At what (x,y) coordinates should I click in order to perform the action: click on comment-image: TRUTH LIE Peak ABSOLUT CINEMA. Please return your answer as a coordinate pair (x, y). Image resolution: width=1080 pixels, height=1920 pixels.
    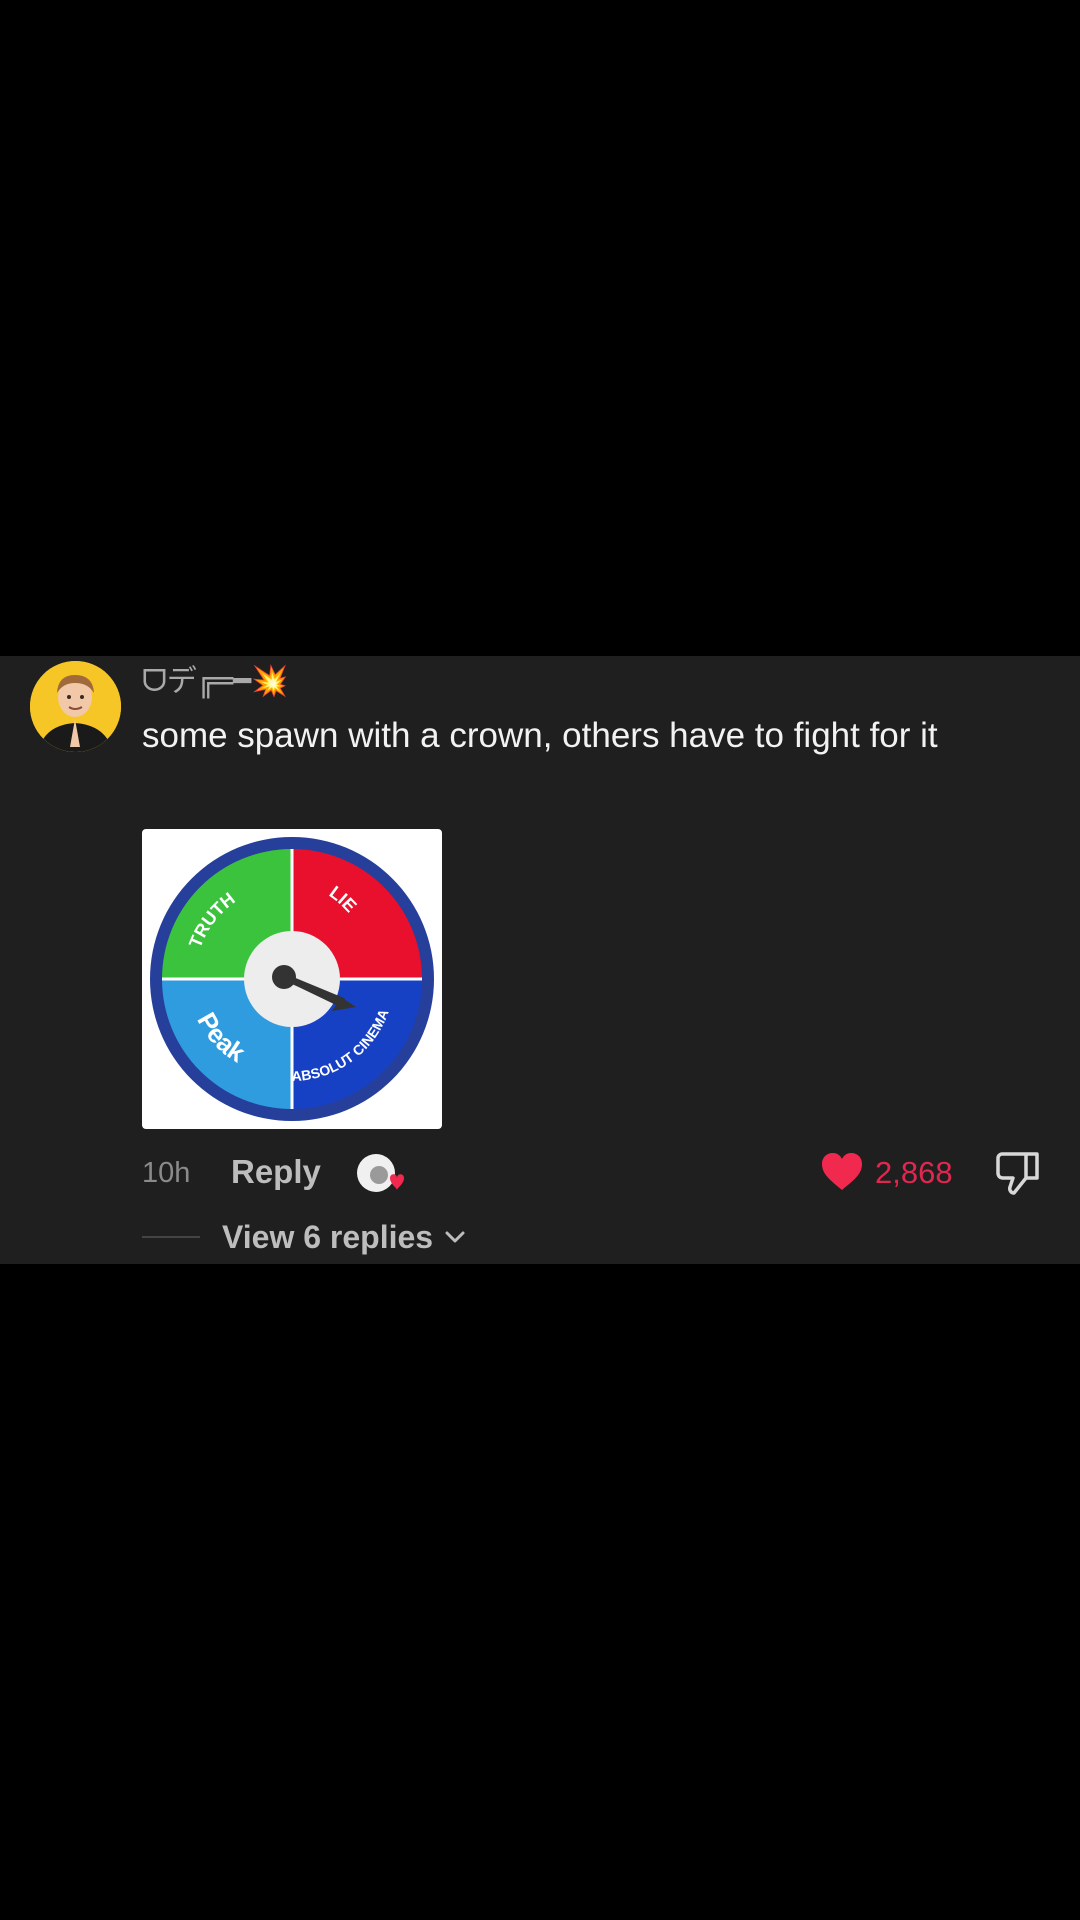
    Looking at the image, I should click on (292, 979).